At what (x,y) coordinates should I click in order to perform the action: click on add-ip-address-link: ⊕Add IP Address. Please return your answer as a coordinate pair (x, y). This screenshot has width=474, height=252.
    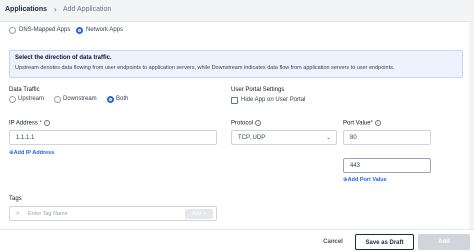
    Looking at the image, I should click on (31, 153).